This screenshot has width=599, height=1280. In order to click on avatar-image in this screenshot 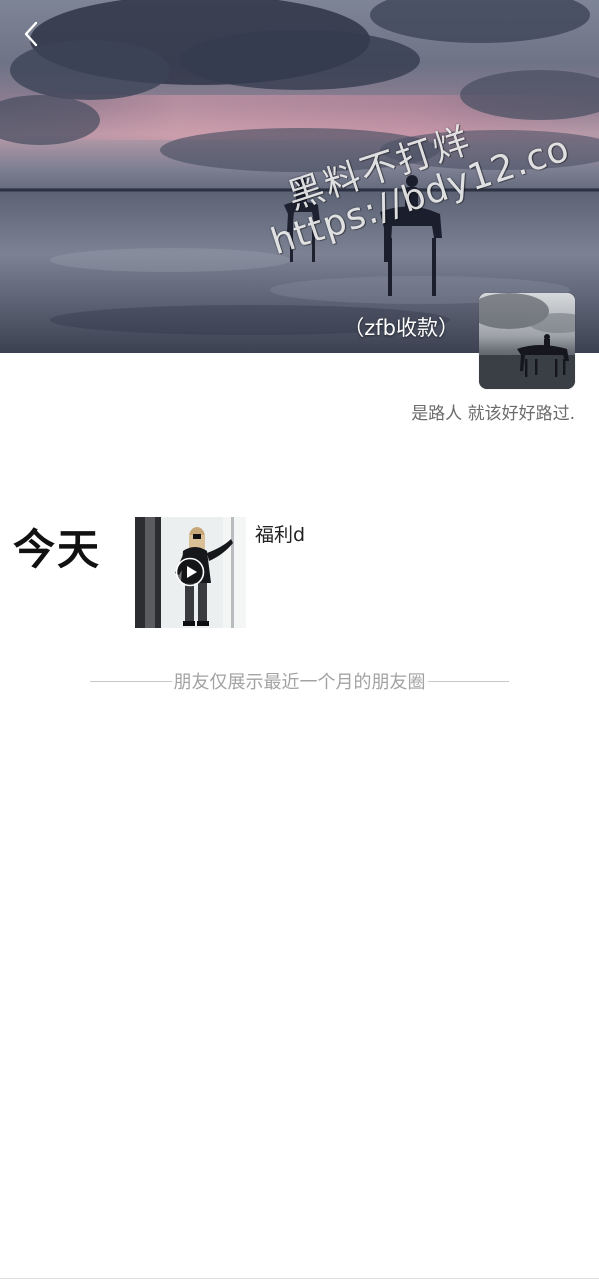, I will do `click(527, 341)`.